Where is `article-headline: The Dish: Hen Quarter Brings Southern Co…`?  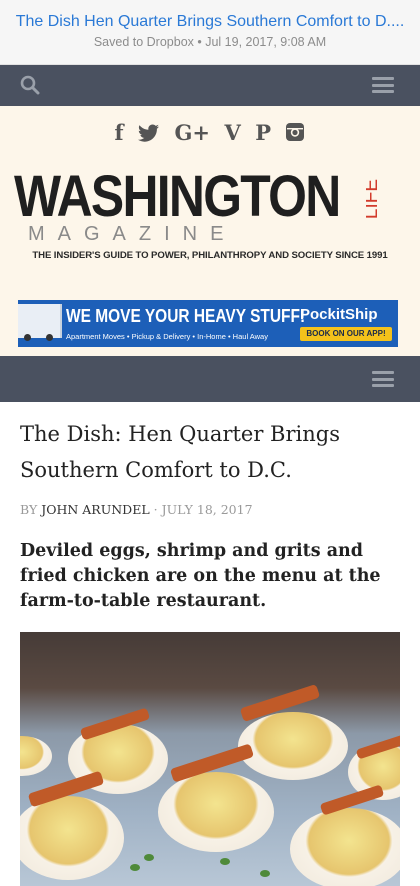
article-headline: The Dish: Hen Quarter Brings Southern Co… is located at coordinates (180, 452).